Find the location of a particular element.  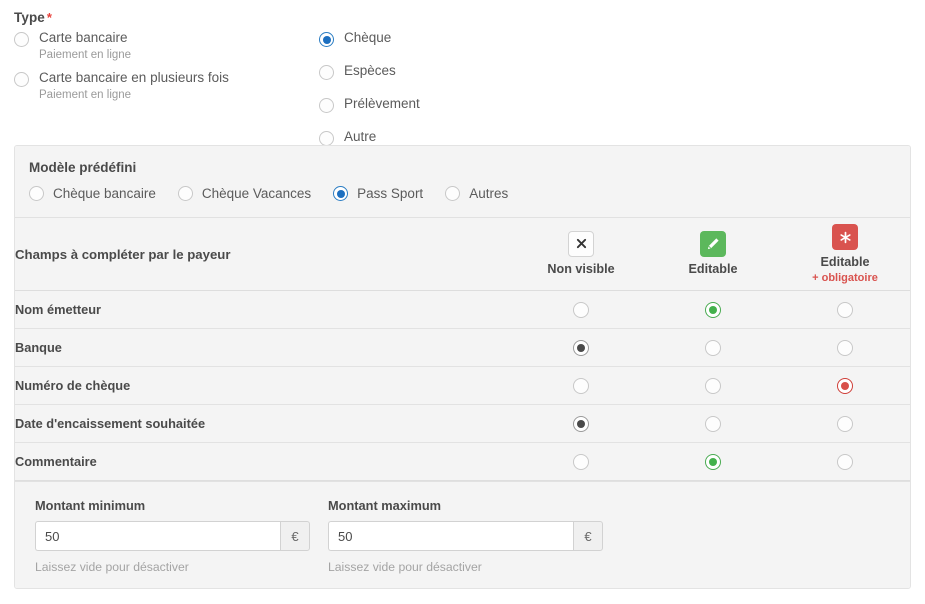

model-option-pass-sport: Pass Sport is located at coordinates (378, 193).